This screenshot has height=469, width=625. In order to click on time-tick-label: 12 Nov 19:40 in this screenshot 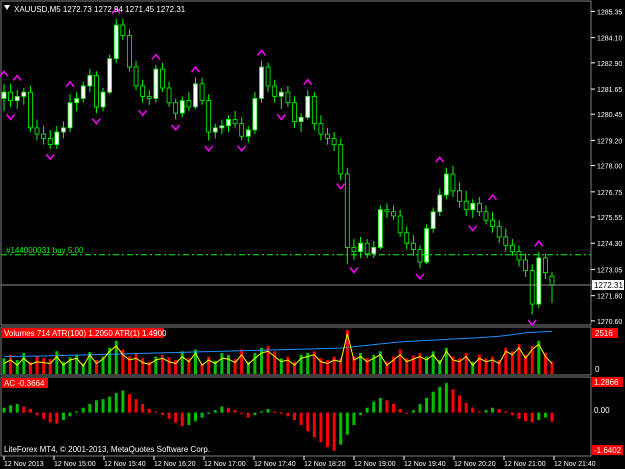, I will do `click(425, 464)`.